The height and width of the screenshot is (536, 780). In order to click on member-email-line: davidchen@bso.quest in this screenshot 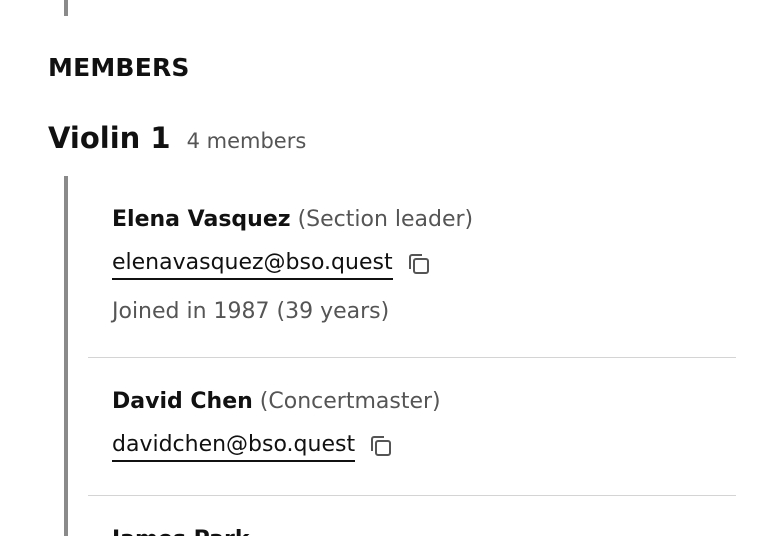, I will do `click(253, 446)`.